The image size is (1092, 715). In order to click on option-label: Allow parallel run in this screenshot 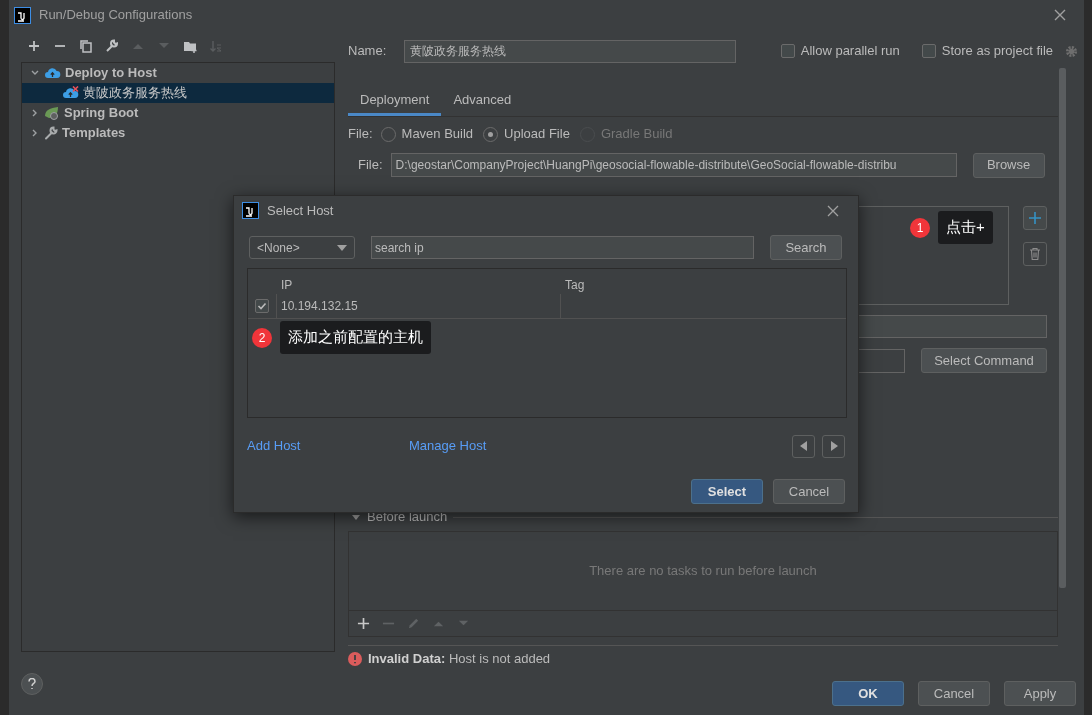, I will do `click(850, 51)`.